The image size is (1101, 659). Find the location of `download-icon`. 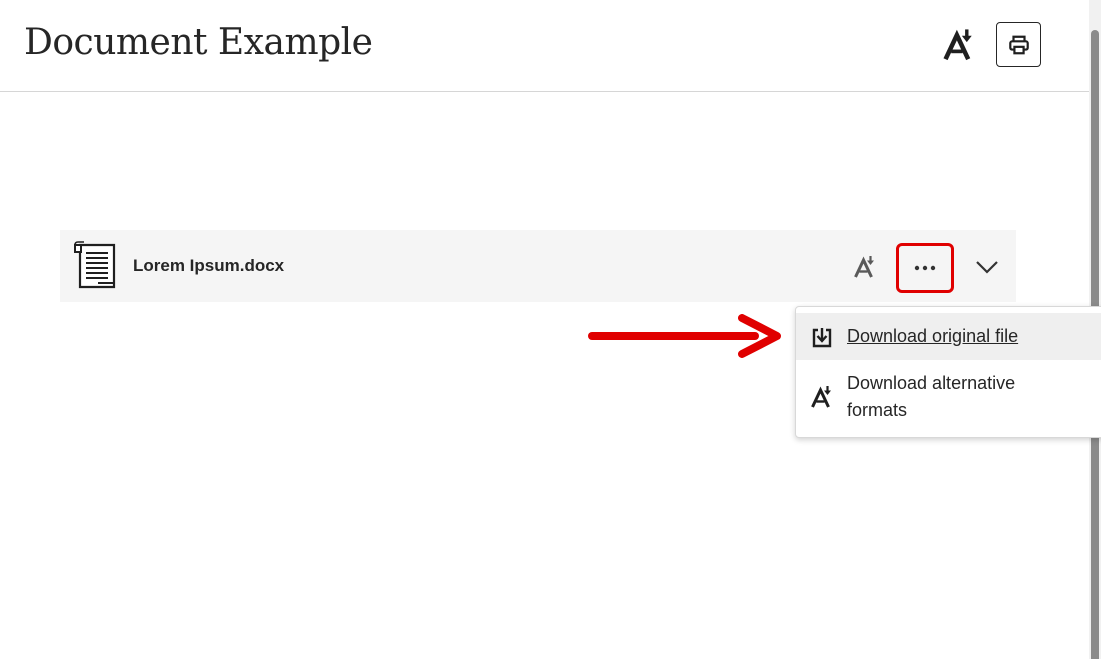

download-icon is located at coordinates (822, 338).